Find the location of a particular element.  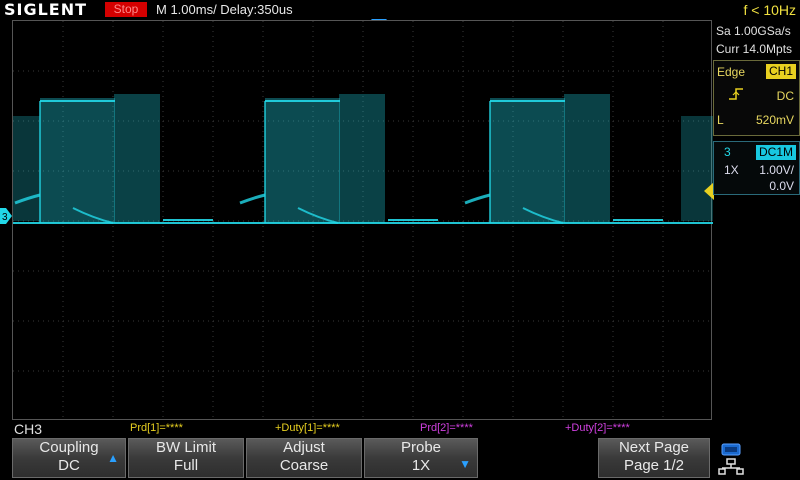

memory-depth: Curr 14.0Mpts is located at coordinates (754, 49).